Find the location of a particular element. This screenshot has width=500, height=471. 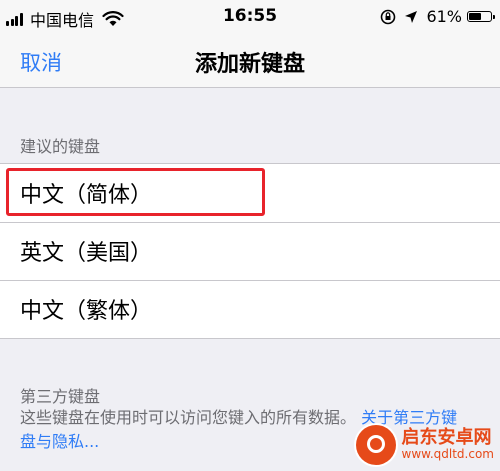

suggested-keyboards-header: 建议的键盘 is located at coordinates (60, 146).